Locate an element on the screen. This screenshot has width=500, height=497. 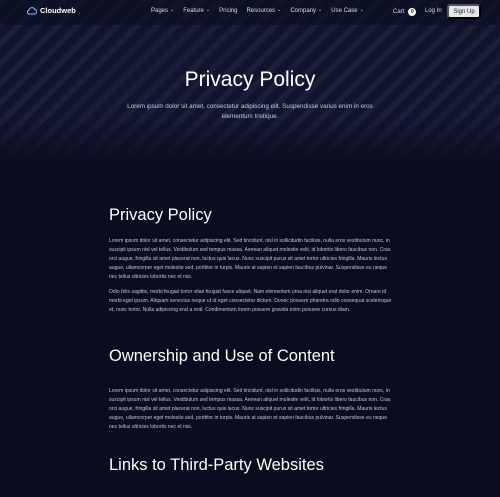
nav-item-use-case: Use Case ⌄ is located at coordinates (347, 10).